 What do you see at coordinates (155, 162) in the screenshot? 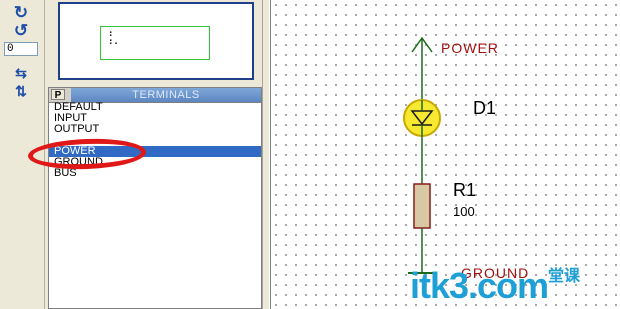
I see `terminal-item-ground: GROUND` at bounding box center [155, 162].